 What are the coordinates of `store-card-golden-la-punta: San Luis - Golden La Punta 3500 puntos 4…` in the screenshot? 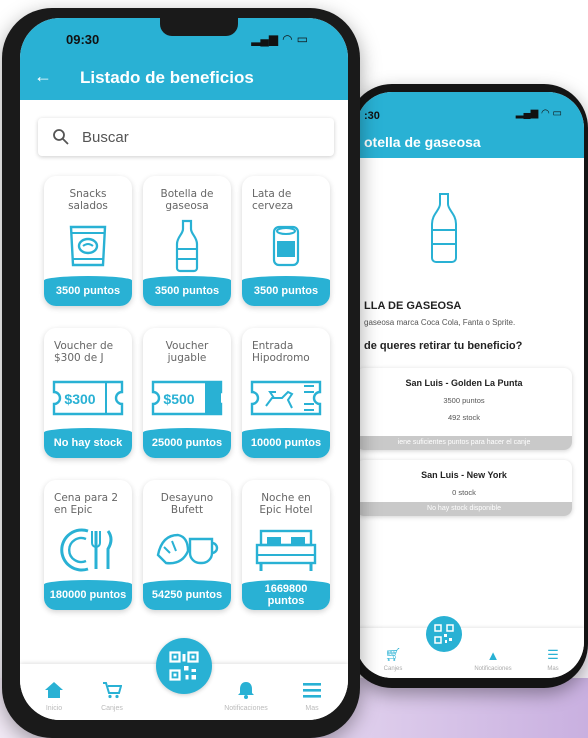 It's located at (464, 409).